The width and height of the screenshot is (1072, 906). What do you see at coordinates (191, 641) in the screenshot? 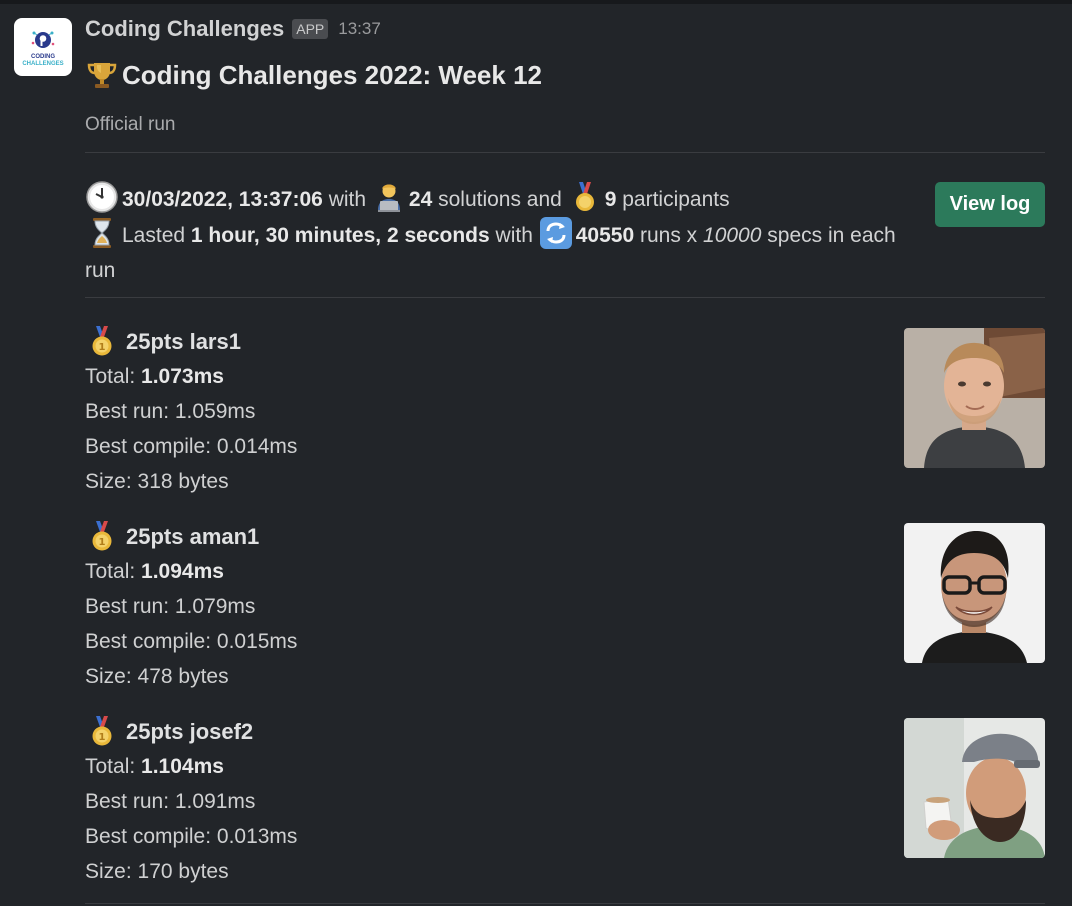
I see `entry-best-compile: Best compile: 0.015ms` at bounding box center [191, 641].